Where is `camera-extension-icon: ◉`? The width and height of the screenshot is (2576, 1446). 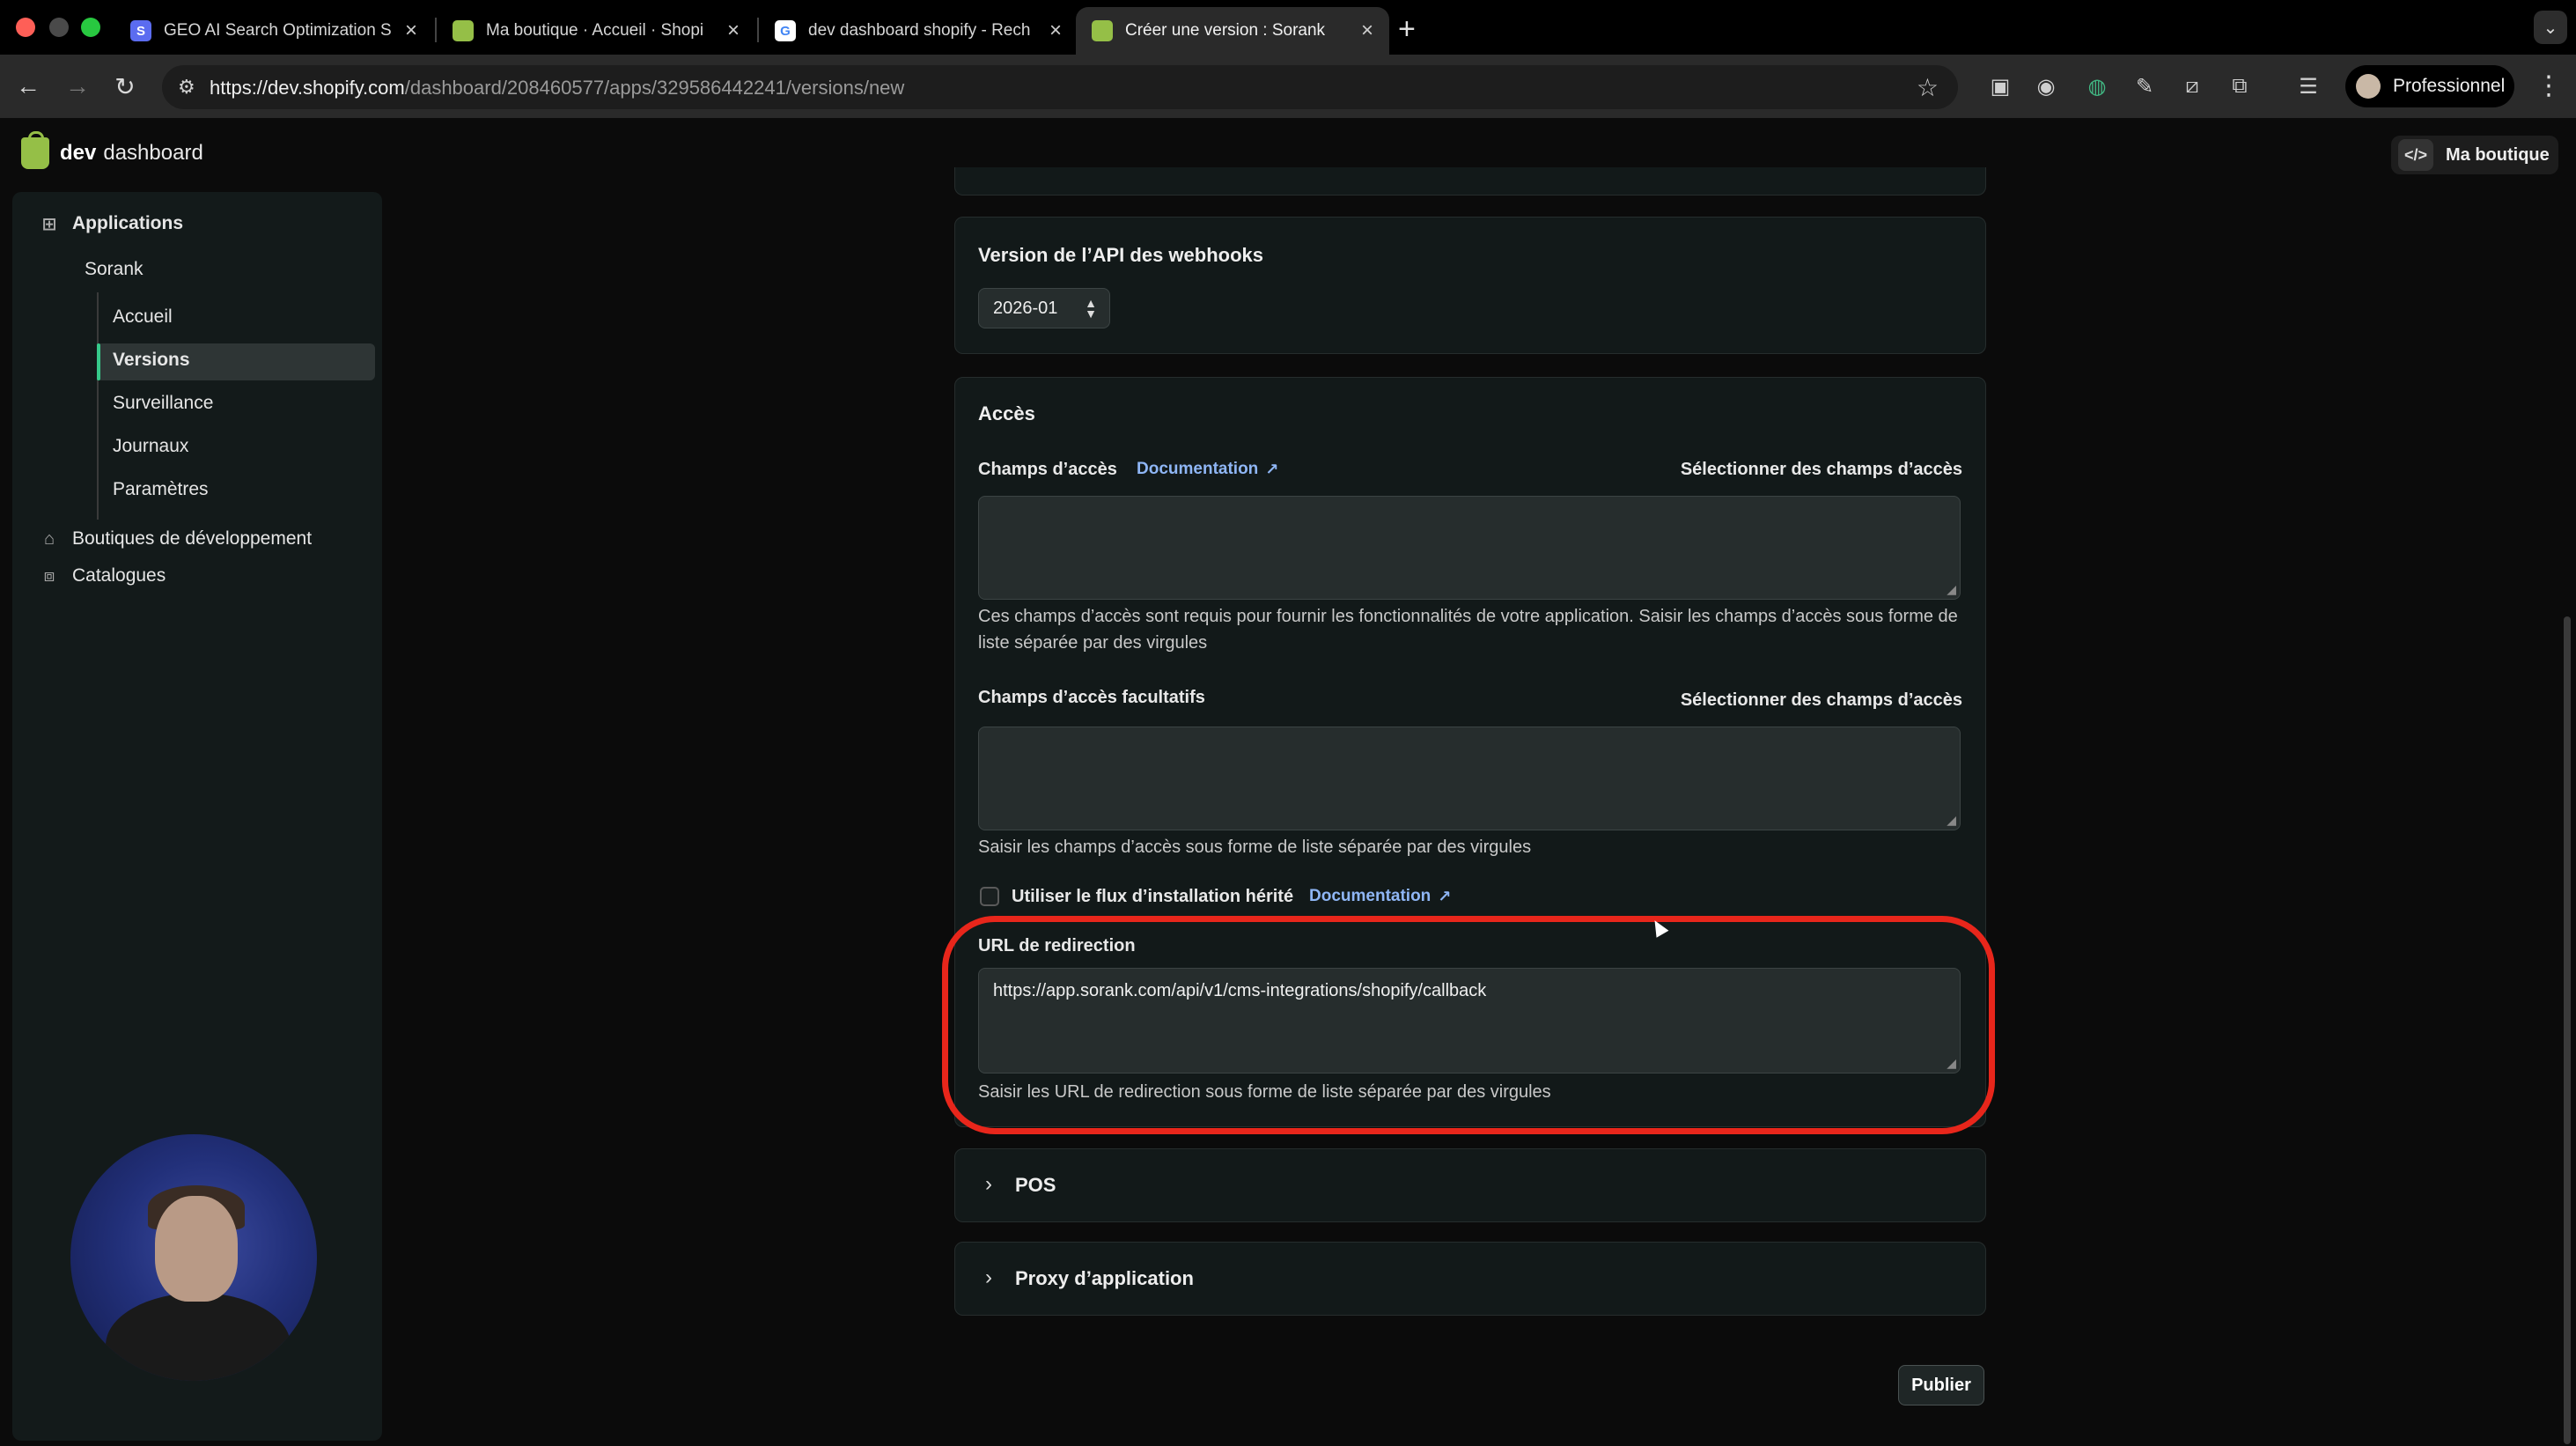
camera-extension-icon: ◉ is located at coordinates (2046, 86).